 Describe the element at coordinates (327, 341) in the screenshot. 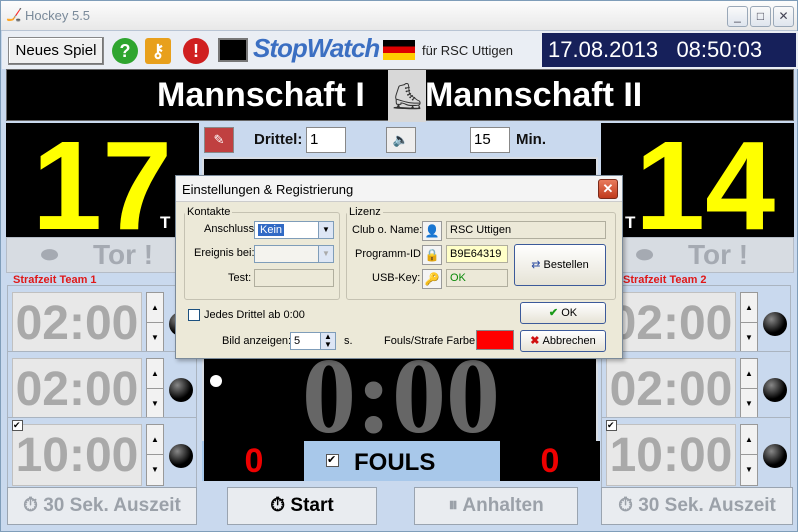

I see `spinner-arrows: ▲ ▼` at that location.